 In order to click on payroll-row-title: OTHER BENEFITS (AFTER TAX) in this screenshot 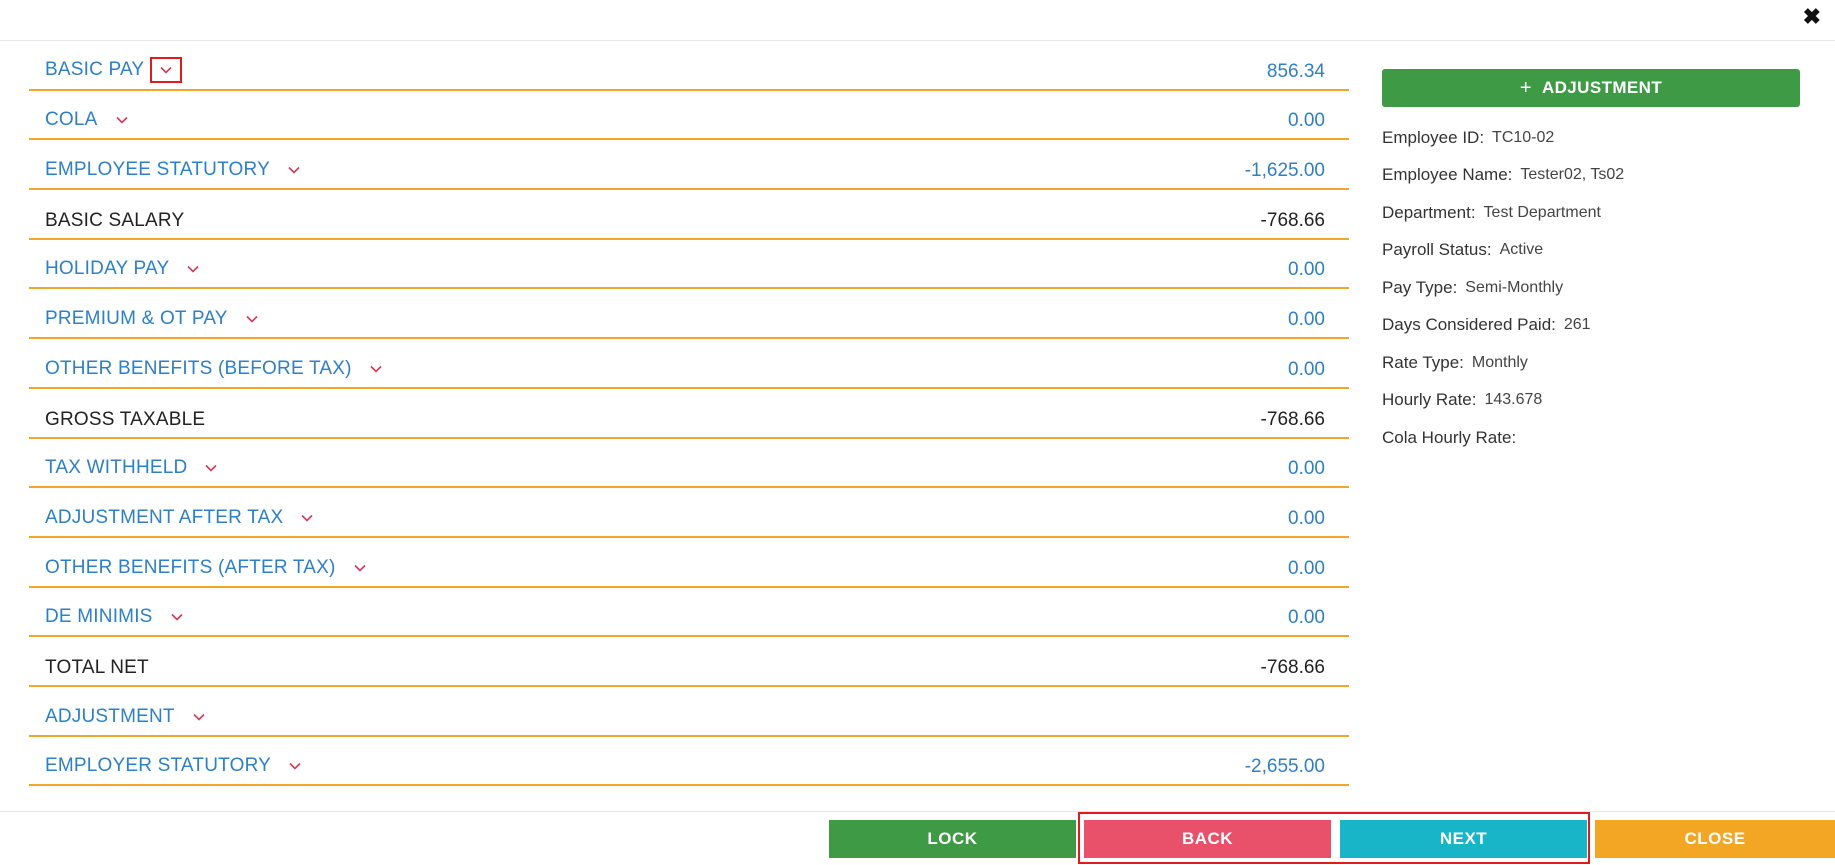, I will do `click(190, 567)`.